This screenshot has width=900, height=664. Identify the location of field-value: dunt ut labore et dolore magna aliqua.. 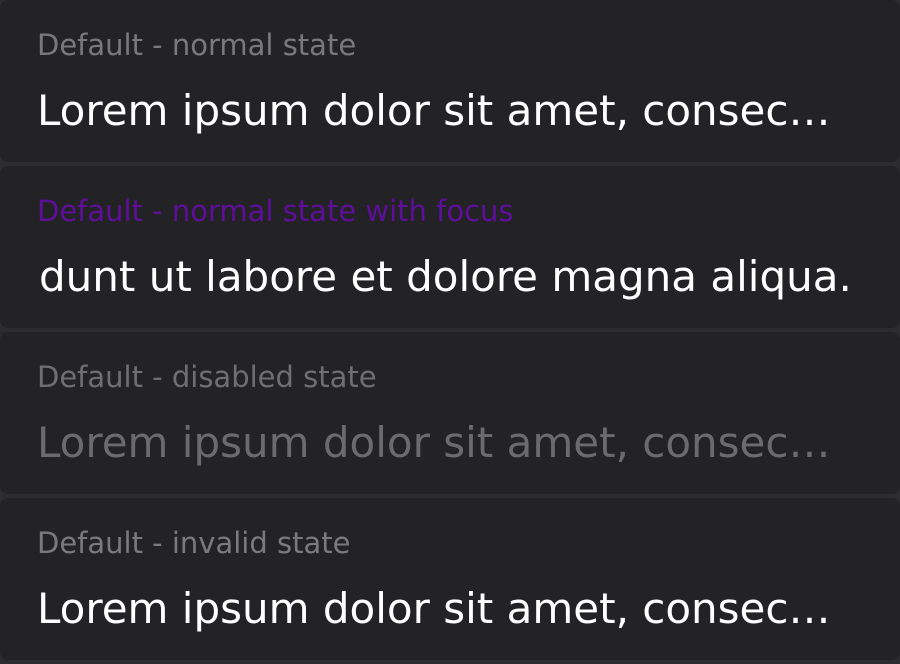
(459, 277).